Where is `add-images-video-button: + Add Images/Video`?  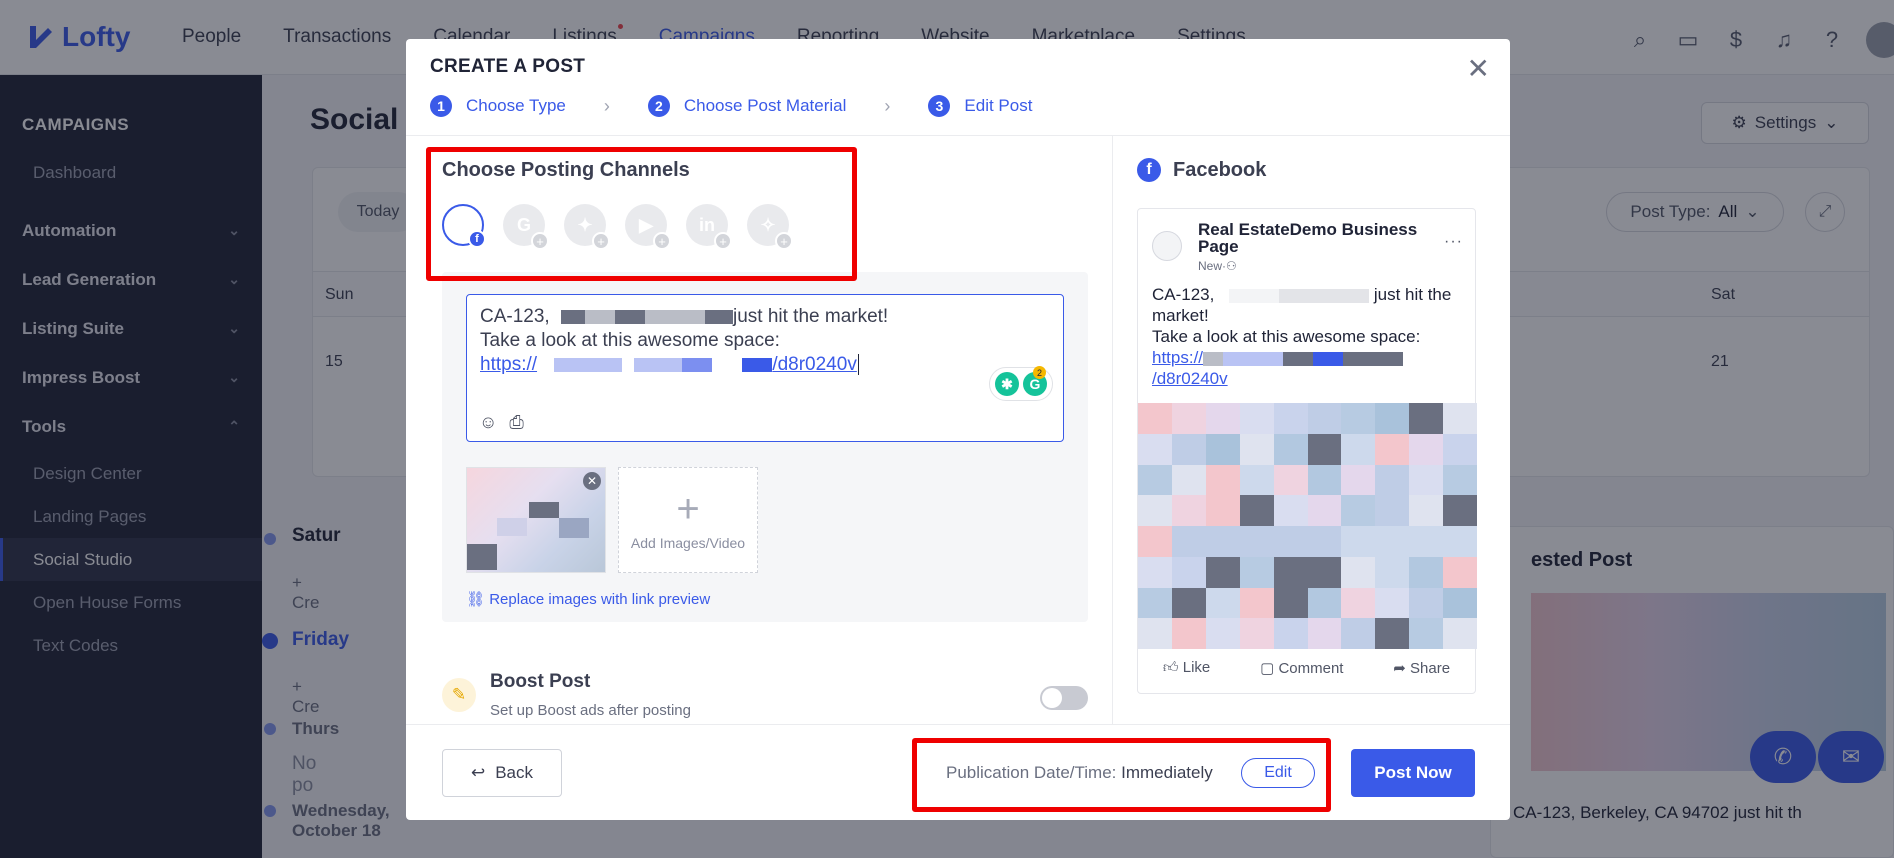
add-images-video-button: + Add Images/Video is located at coordinates (688, 520).